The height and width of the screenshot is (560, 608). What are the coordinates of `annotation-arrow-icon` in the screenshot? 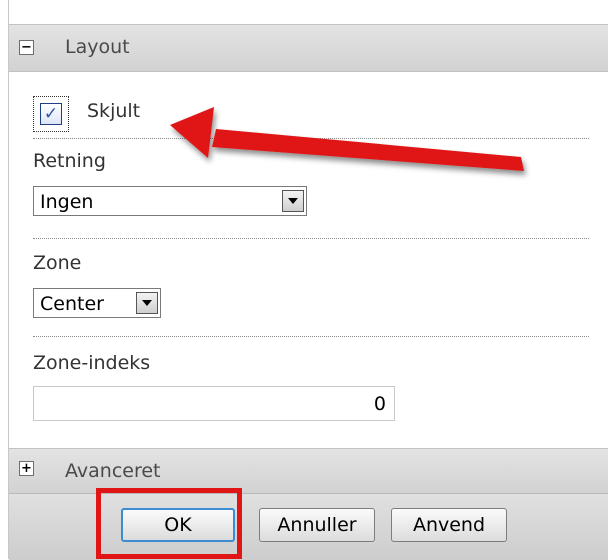 It's located at (347, 139).